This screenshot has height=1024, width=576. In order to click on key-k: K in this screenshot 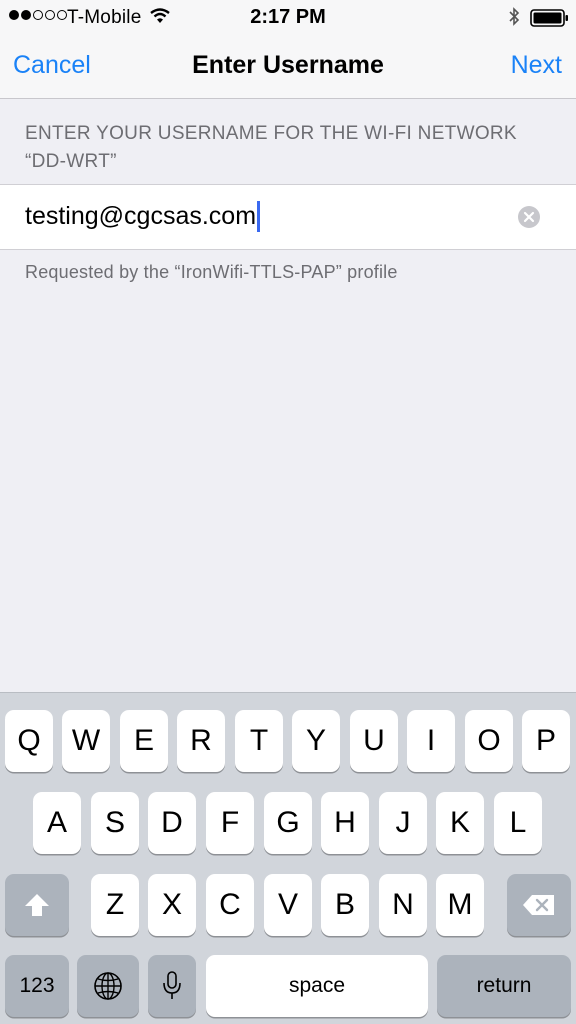, I will do `click(460, 823)`.